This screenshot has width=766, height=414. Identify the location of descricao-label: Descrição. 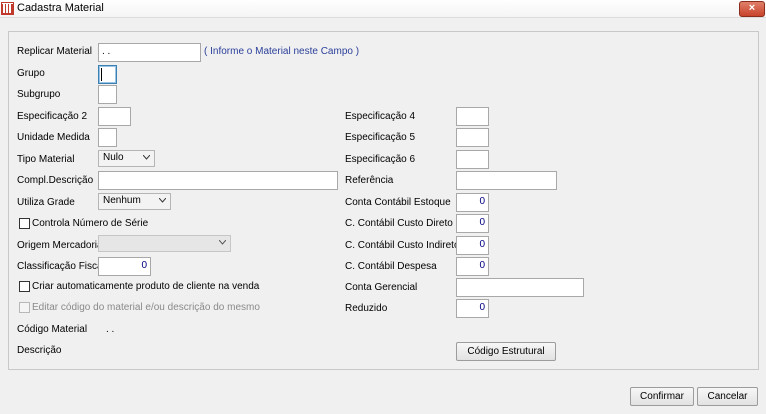
(39, 350).